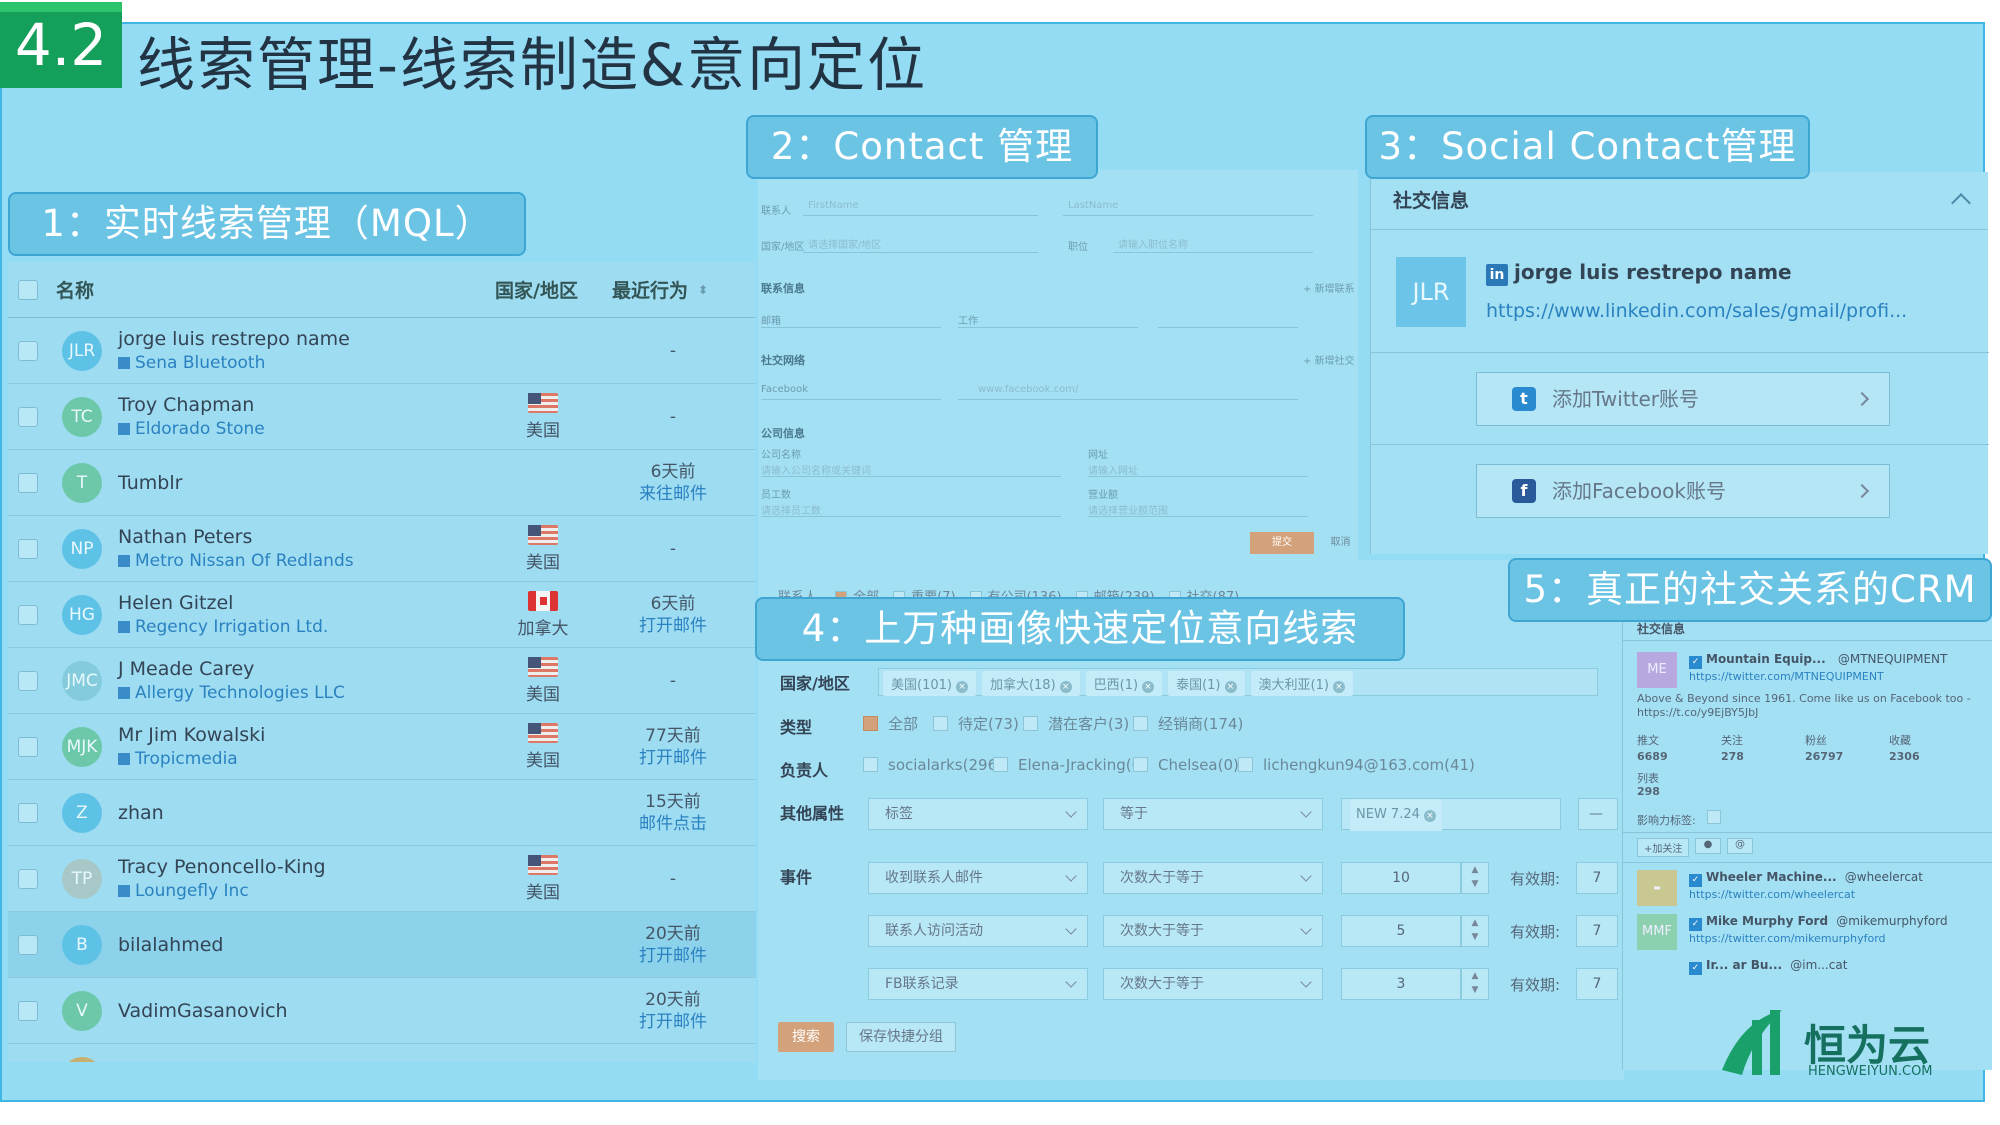  Describe the element at coordinates (1340, 543) in the screenshot. I see `cancel-button: 取消` at that location.